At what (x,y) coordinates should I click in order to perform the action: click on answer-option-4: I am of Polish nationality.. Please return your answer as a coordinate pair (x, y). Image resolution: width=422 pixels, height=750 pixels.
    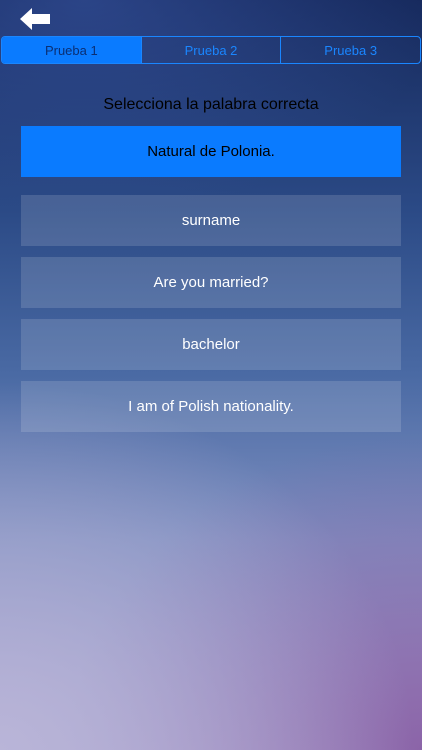
    Looking at the image, I should click on (211, 406).